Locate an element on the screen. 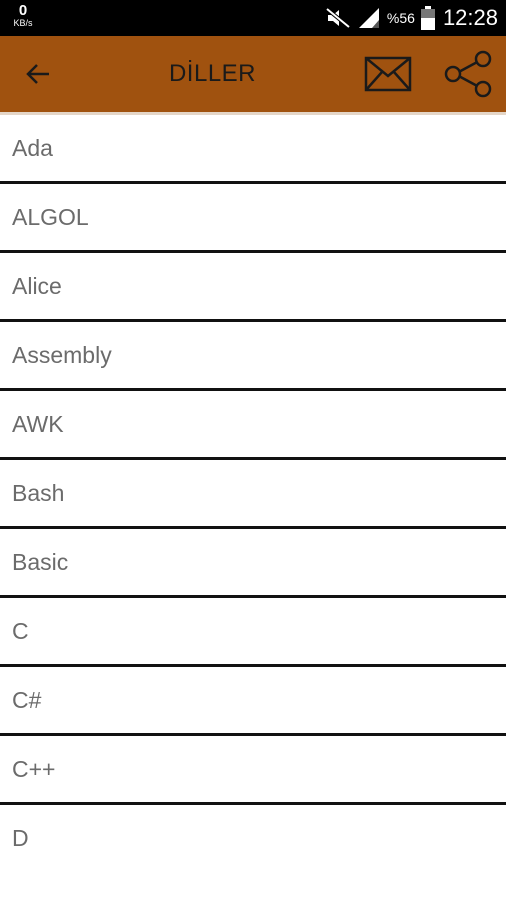 The width and height of the screenshot is (506, 900). clock: 12:28 is located at coordinates (470, 17).